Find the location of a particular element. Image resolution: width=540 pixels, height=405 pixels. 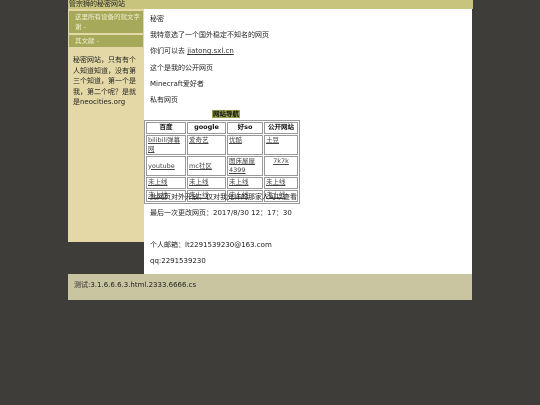

nav-link-bilibili: bilibili弹幕网 is located at coordinates (166, 145).